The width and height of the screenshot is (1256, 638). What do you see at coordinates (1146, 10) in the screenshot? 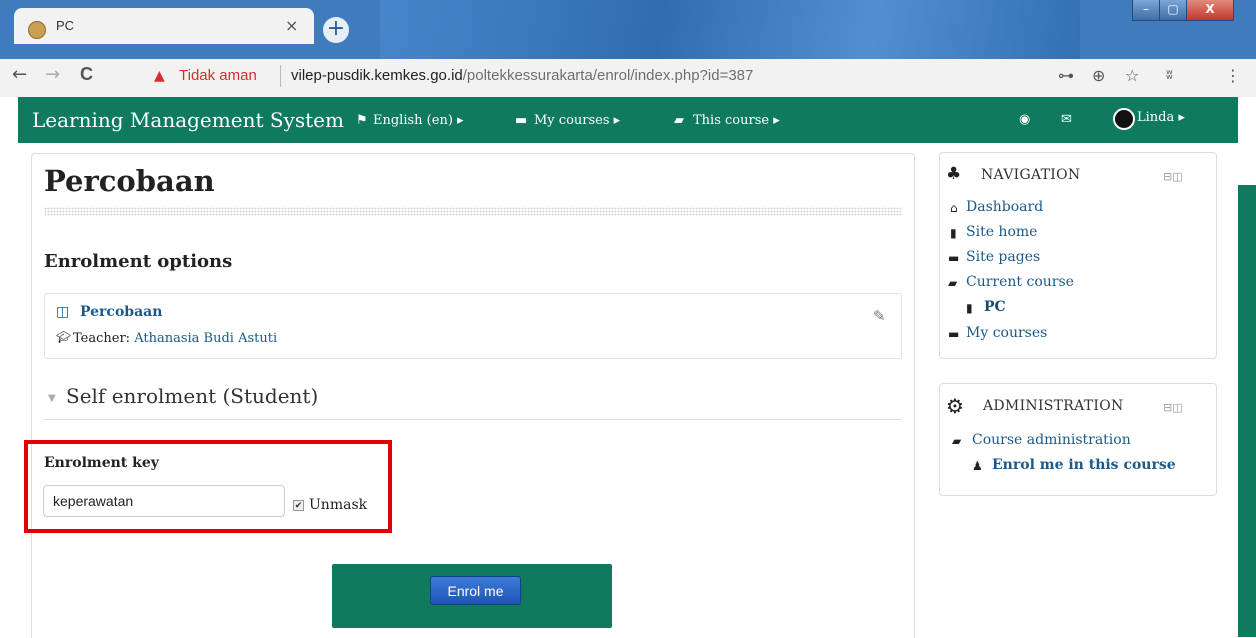
I see `window-minimize-button: –` at bounding box center [1146, 10].